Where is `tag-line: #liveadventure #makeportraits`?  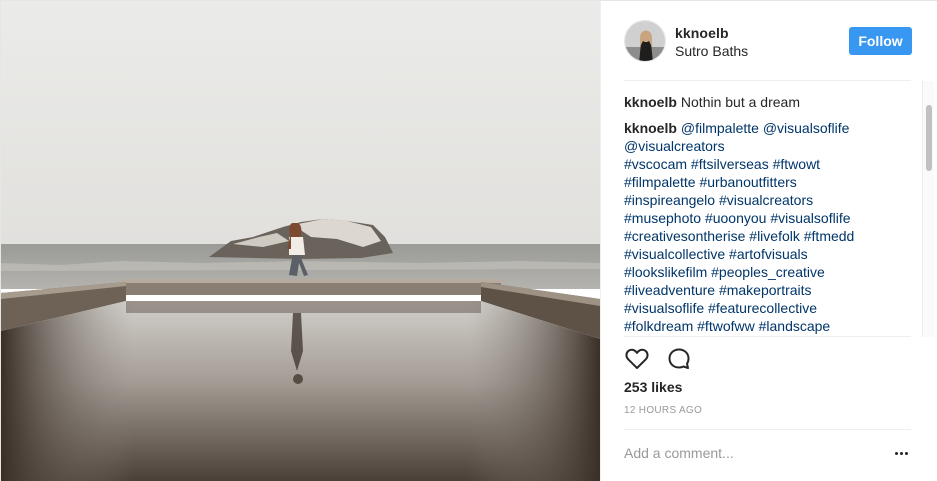
tag-line: #liveadventure #makeportraits is located at coordinates (718, 290).